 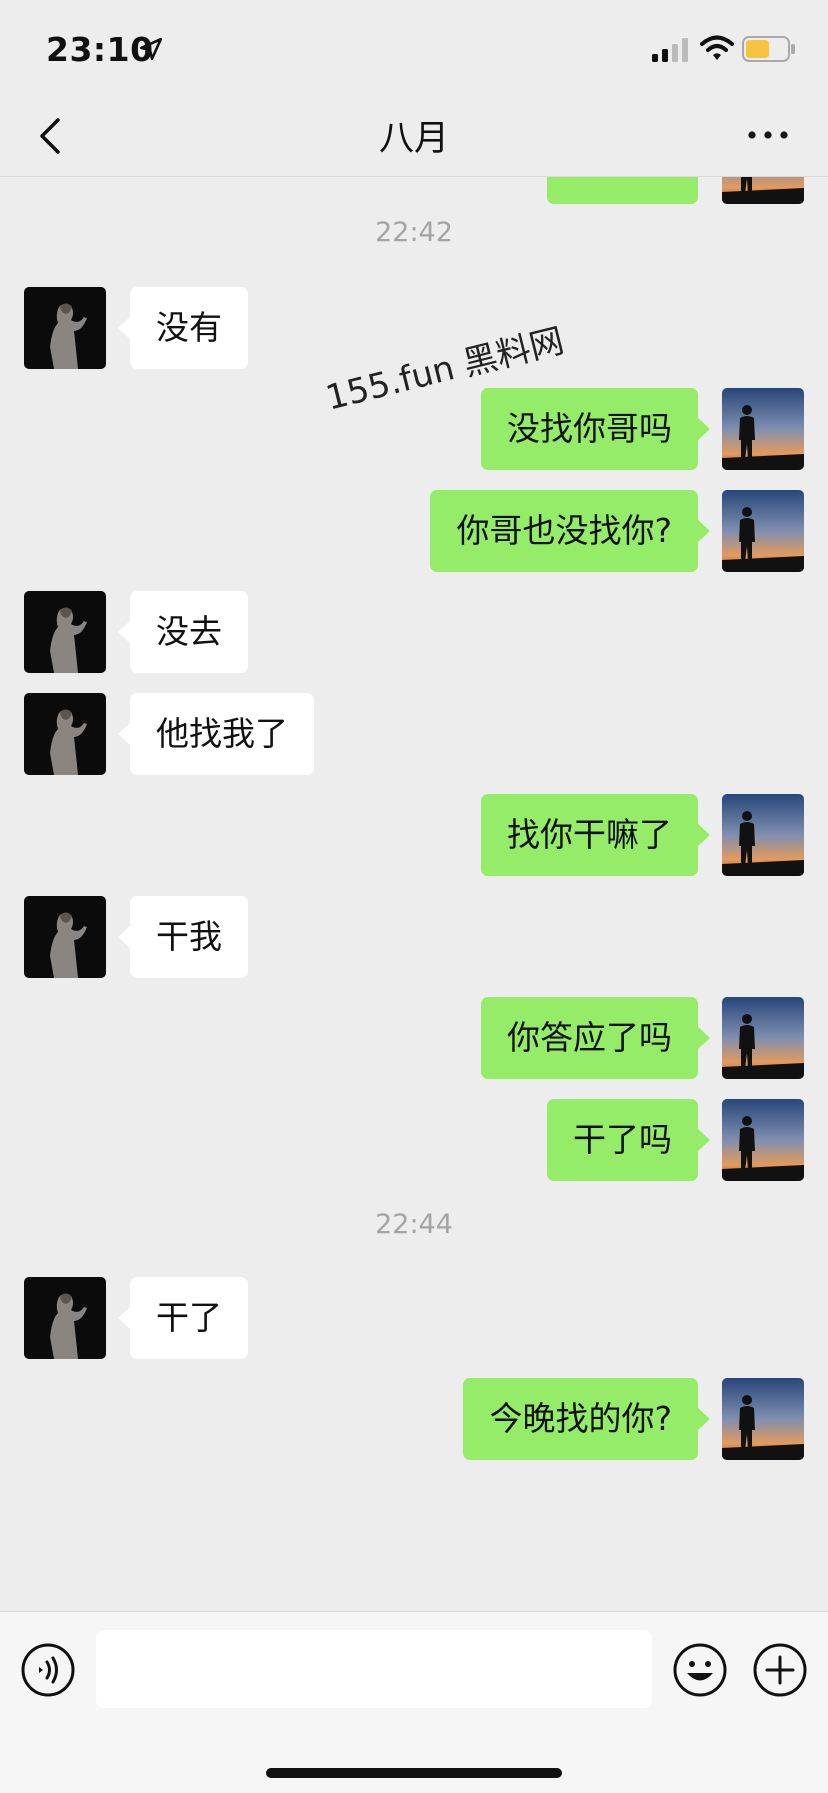 What do you see at coordinates (183, 328) in the screenshot?
I see `incoming-message-bubble: 没有` at bounding box center [183, 328].